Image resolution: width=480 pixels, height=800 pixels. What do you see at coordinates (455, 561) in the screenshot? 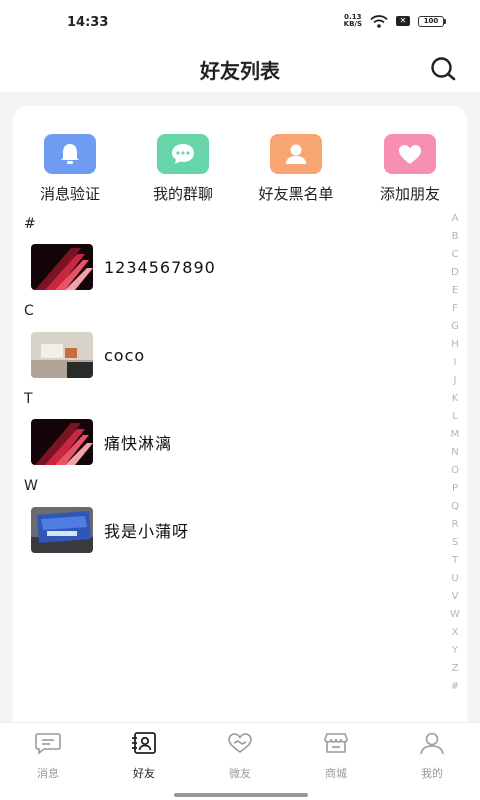
I see `alphabet-index-letter: T` at bounding box center [455, 561].